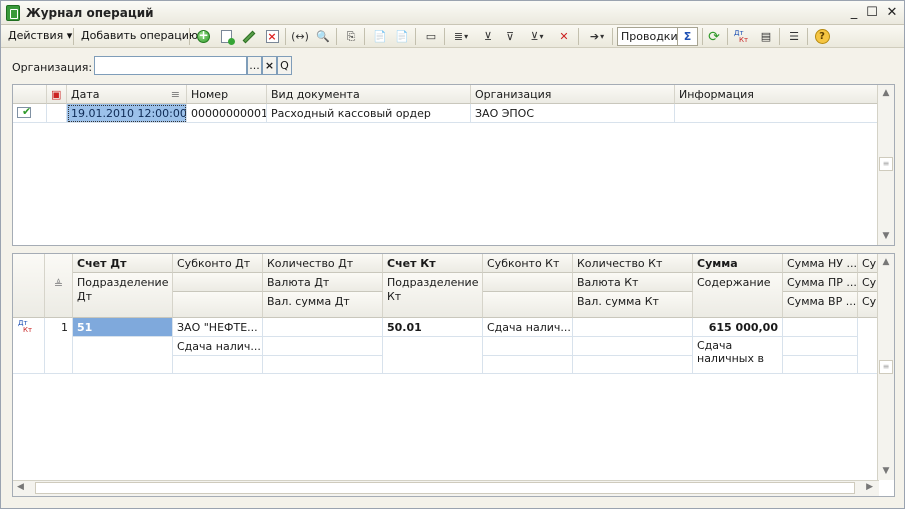 The image size is (905, 509). Describe the element at coordinates (794, 36) in the screenshot. I see `settings-list-icon: ☰` at that location.